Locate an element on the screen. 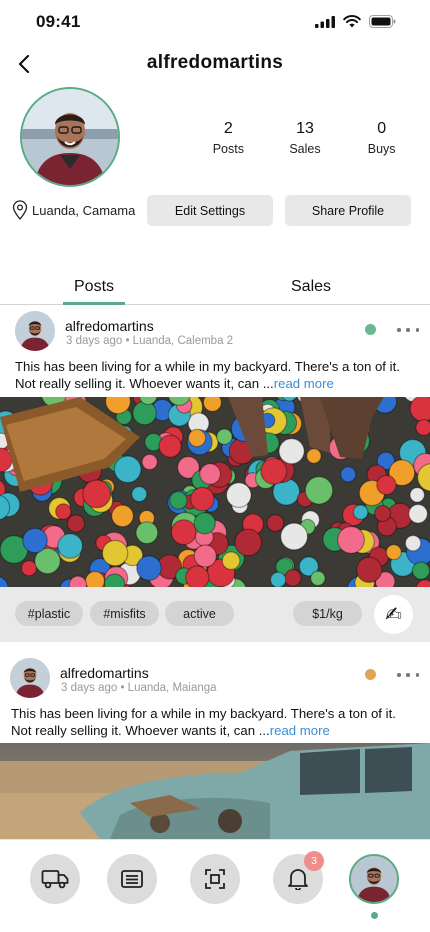 This screenshot has height=932, width=430. post-tags-row: #plastic #misfits active $1/kg ✍ is located at coordinates (215, 614).